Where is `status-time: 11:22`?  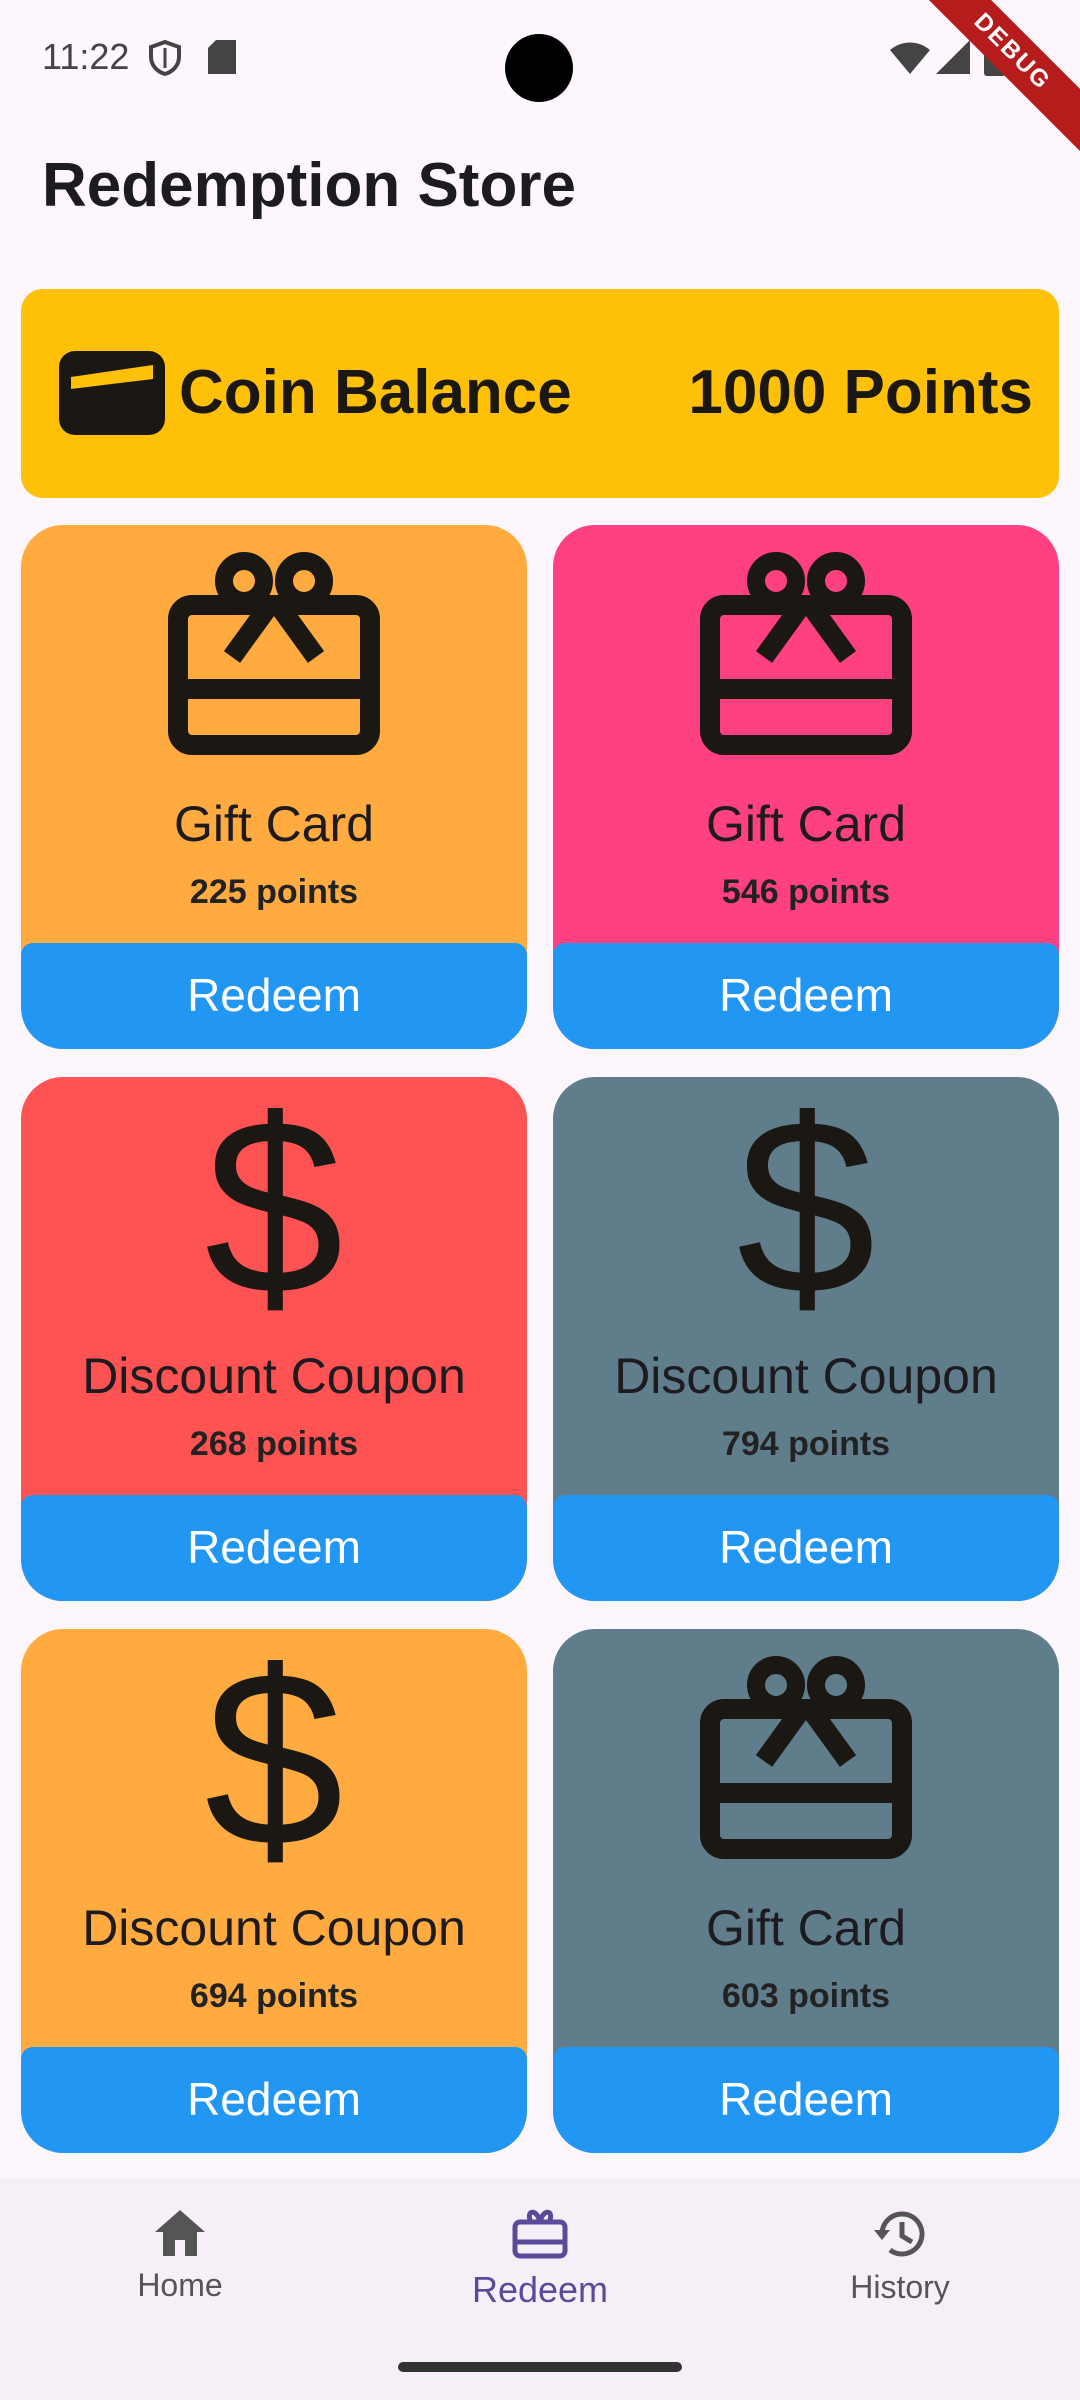
status-time: 11:22 is located at coordinates (86, 56).